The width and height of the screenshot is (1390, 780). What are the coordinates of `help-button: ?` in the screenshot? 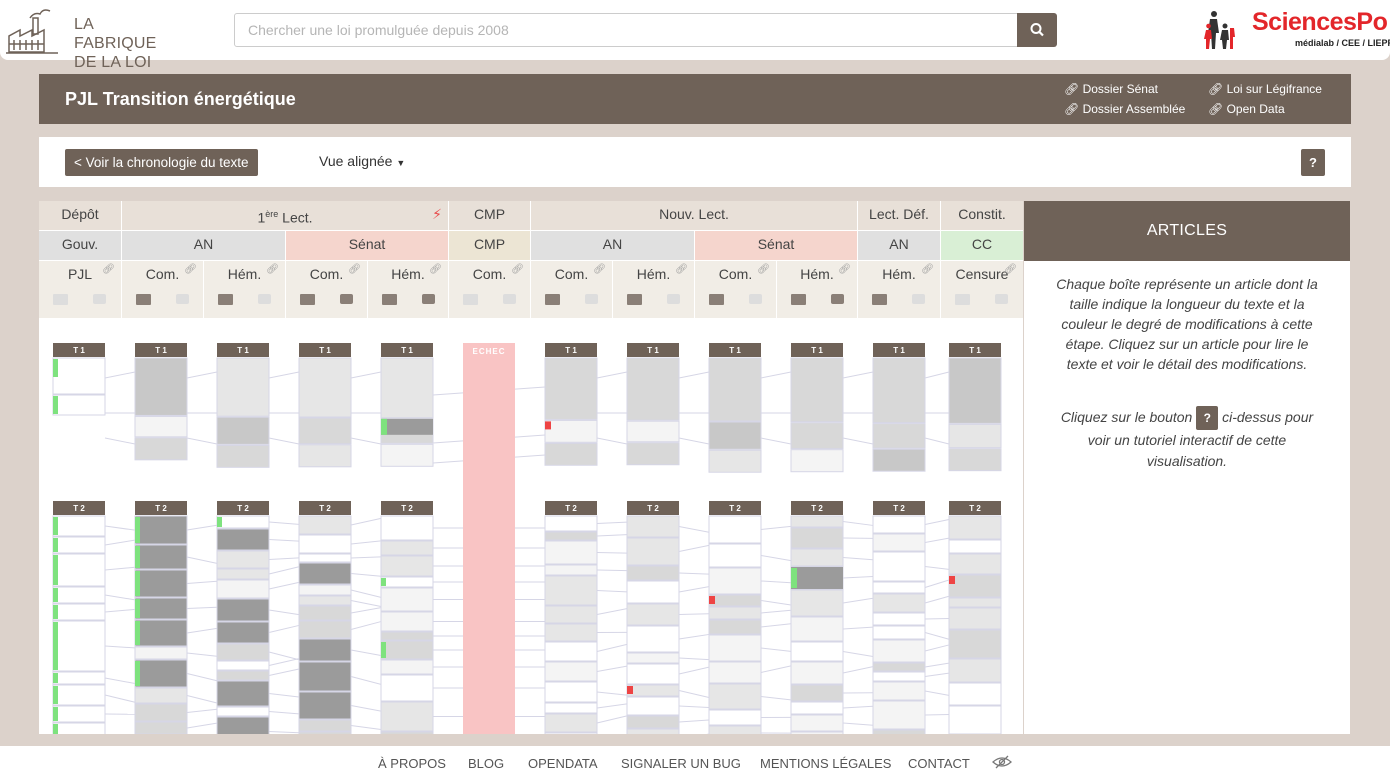 It's located at (1313, 162).